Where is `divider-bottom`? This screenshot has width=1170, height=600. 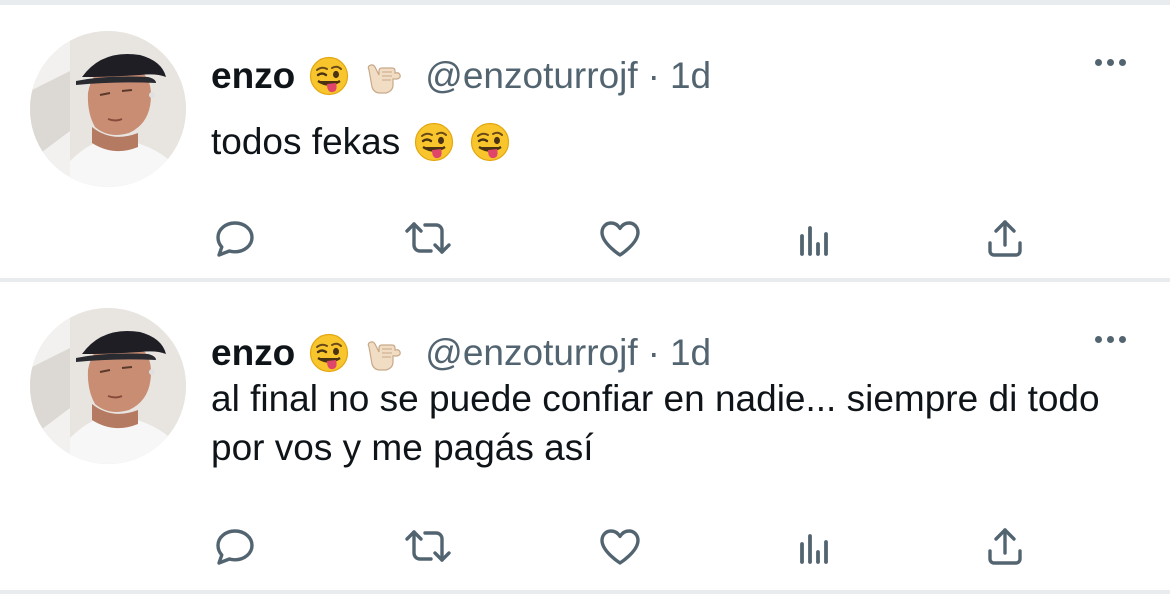
divider-bottom is located at coordinates (585, 592).